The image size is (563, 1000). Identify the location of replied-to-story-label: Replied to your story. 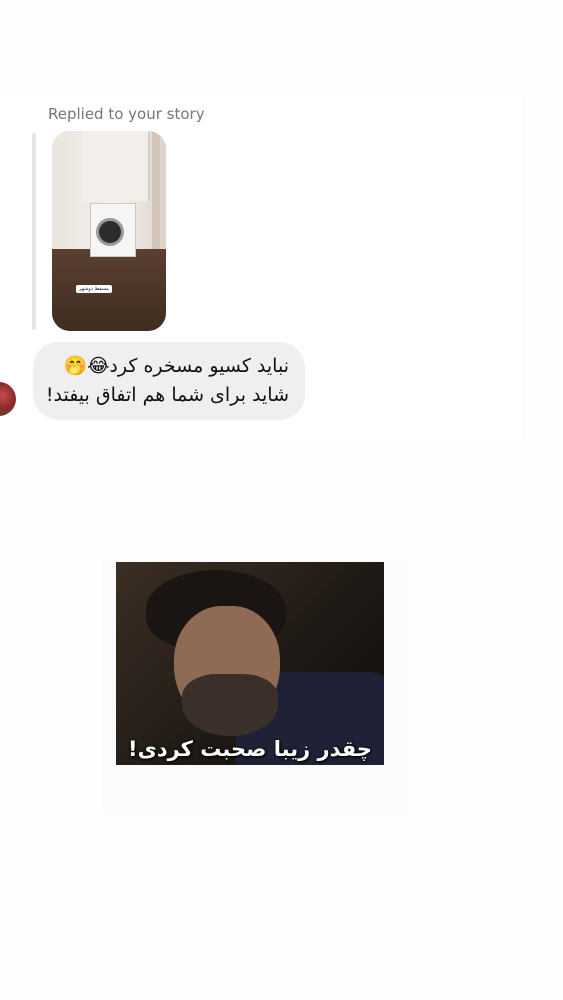
(126, 114).